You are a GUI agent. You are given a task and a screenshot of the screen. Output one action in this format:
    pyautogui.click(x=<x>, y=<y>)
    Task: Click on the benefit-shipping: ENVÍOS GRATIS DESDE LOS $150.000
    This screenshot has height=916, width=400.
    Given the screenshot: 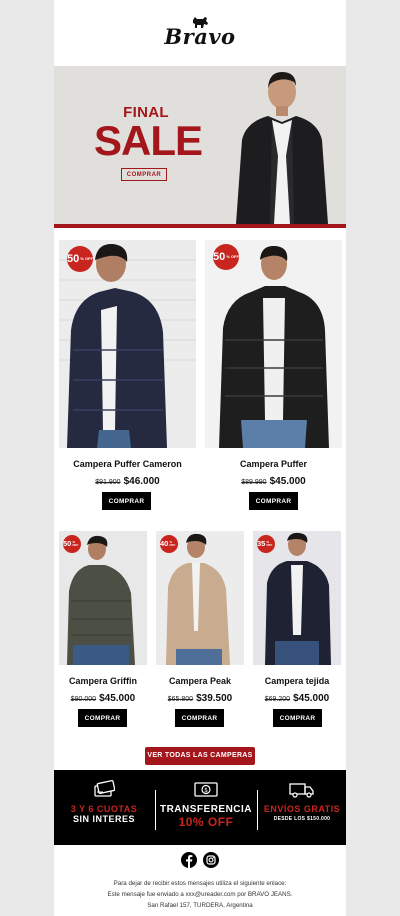 What is the action you would take?
    pyautogui.click(x=302, y=796)
    